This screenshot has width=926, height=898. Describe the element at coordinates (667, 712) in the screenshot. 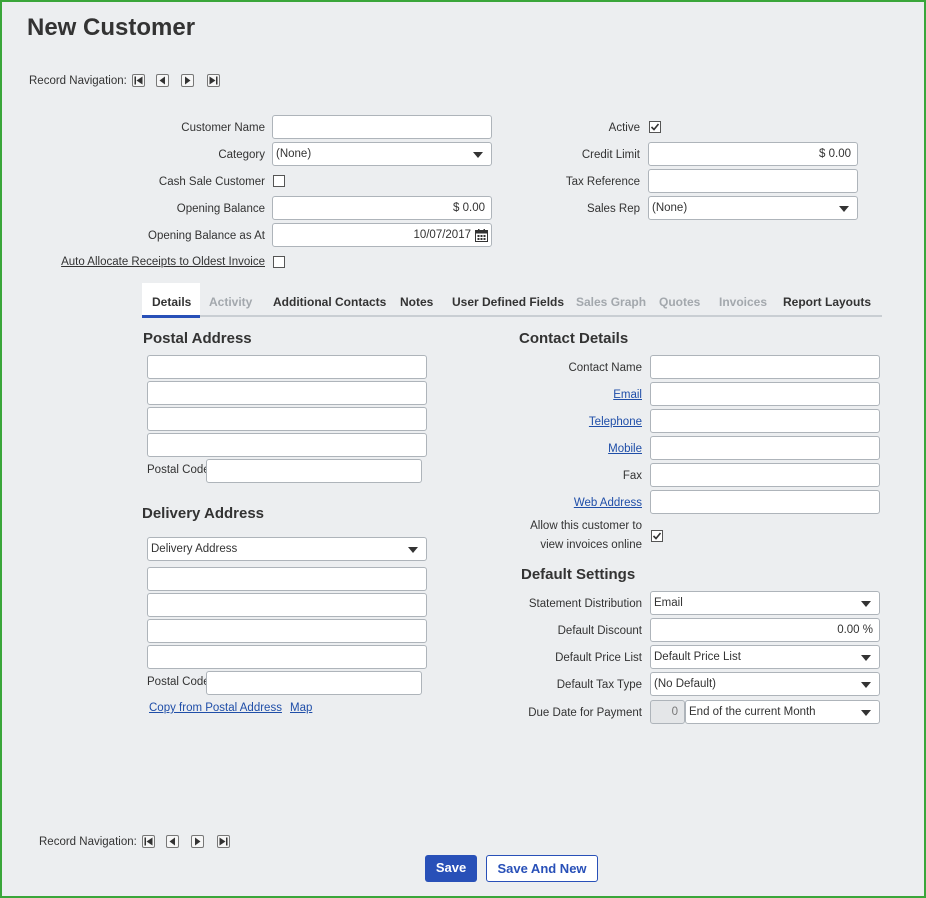

I see `due-date-days-input: 0` at that location.